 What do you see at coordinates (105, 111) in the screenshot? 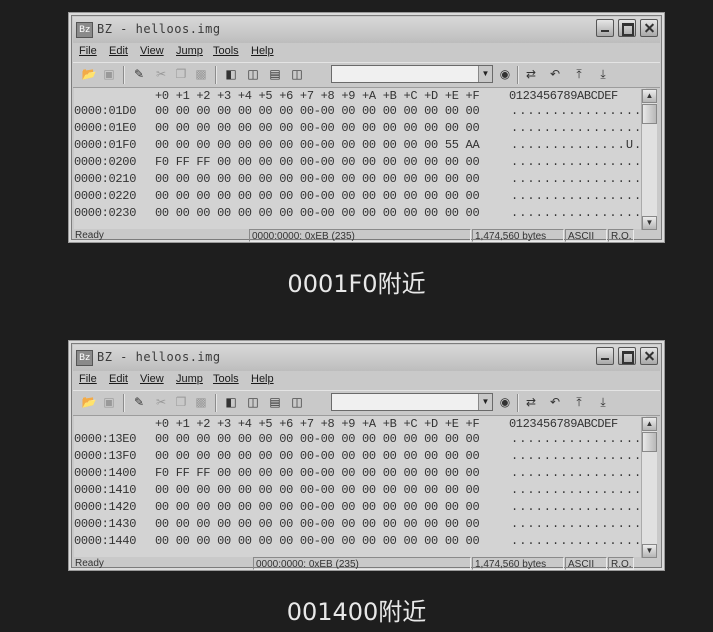
I see `row-address: 0000:01D0` at bounding box center [105, 111].